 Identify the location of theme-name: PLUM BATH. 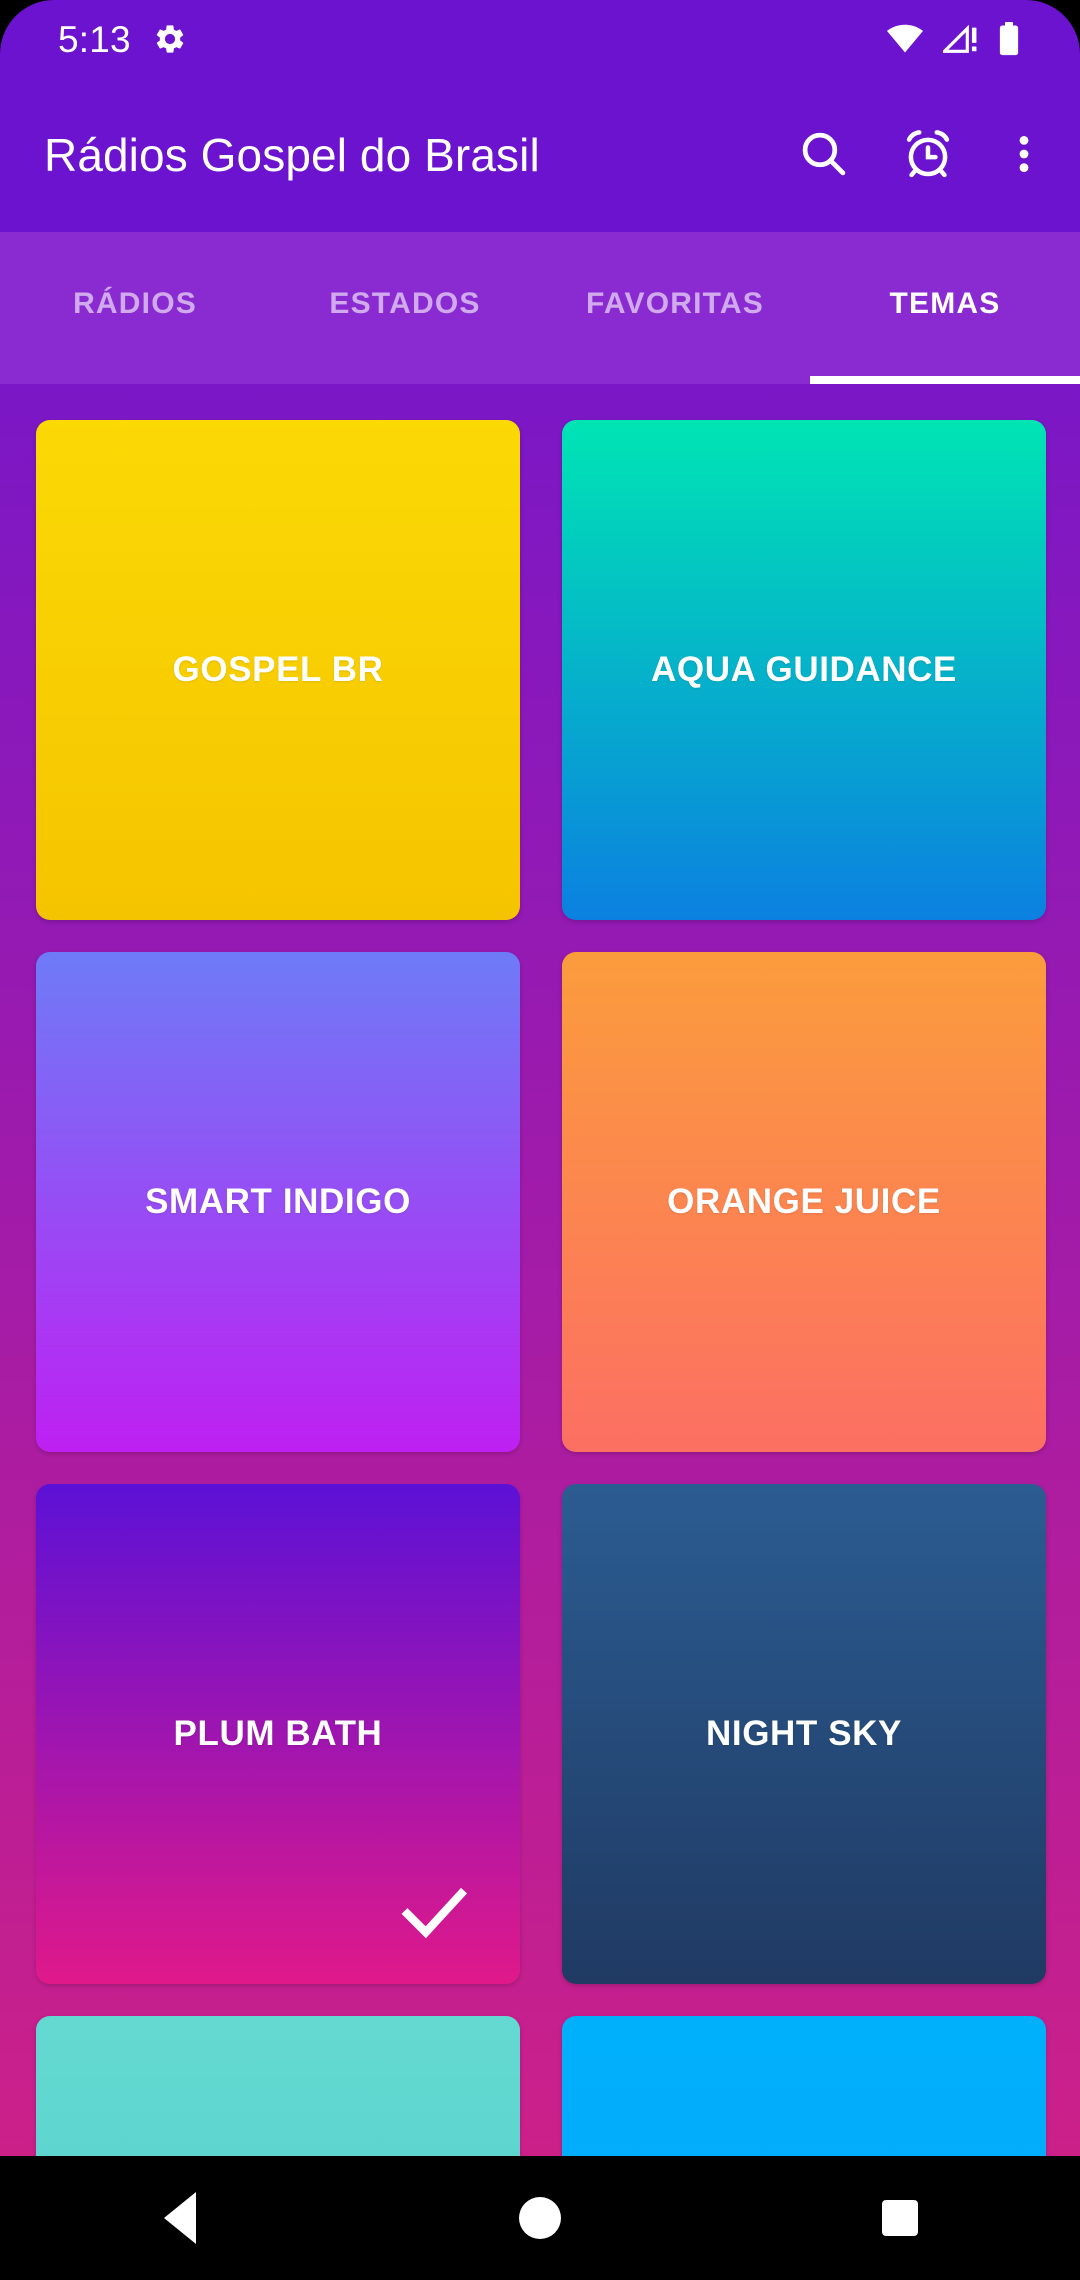
(278, 1733).